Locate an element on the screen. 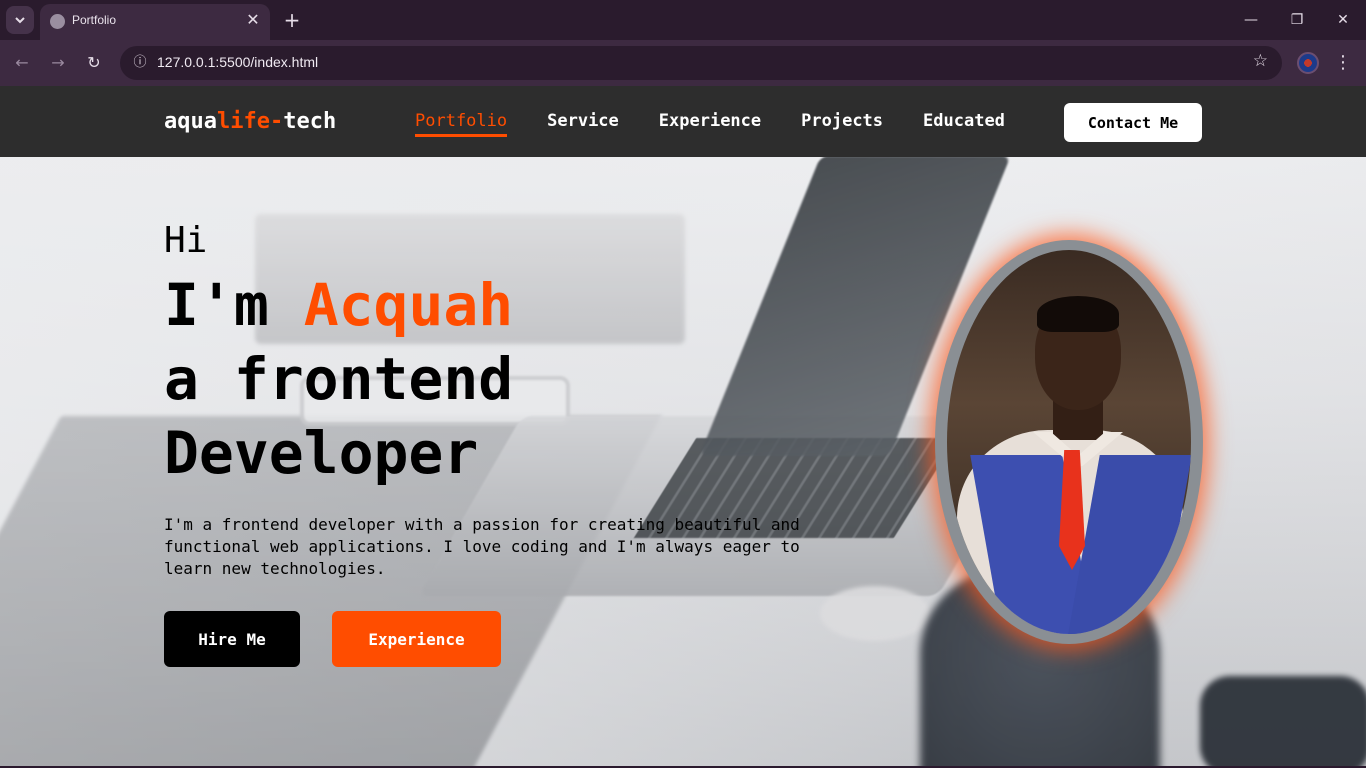 The image size is (1366, 768). url-text: 127.0.0.1:5500/index.html is located at coordinates (237, 62).